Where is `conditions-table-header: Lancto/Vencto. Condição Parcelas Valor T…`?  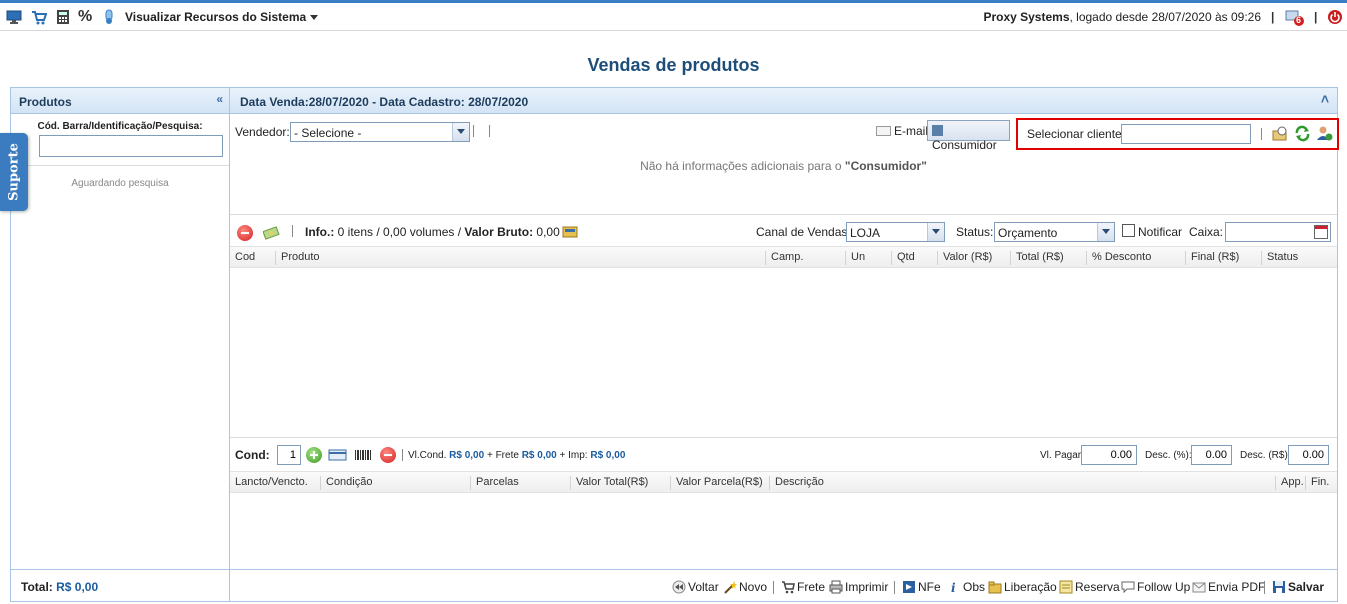 conditions-table-header: Lancto/Vencto. Condição Parcelas Valor T… is located at coordinates (783, 482).